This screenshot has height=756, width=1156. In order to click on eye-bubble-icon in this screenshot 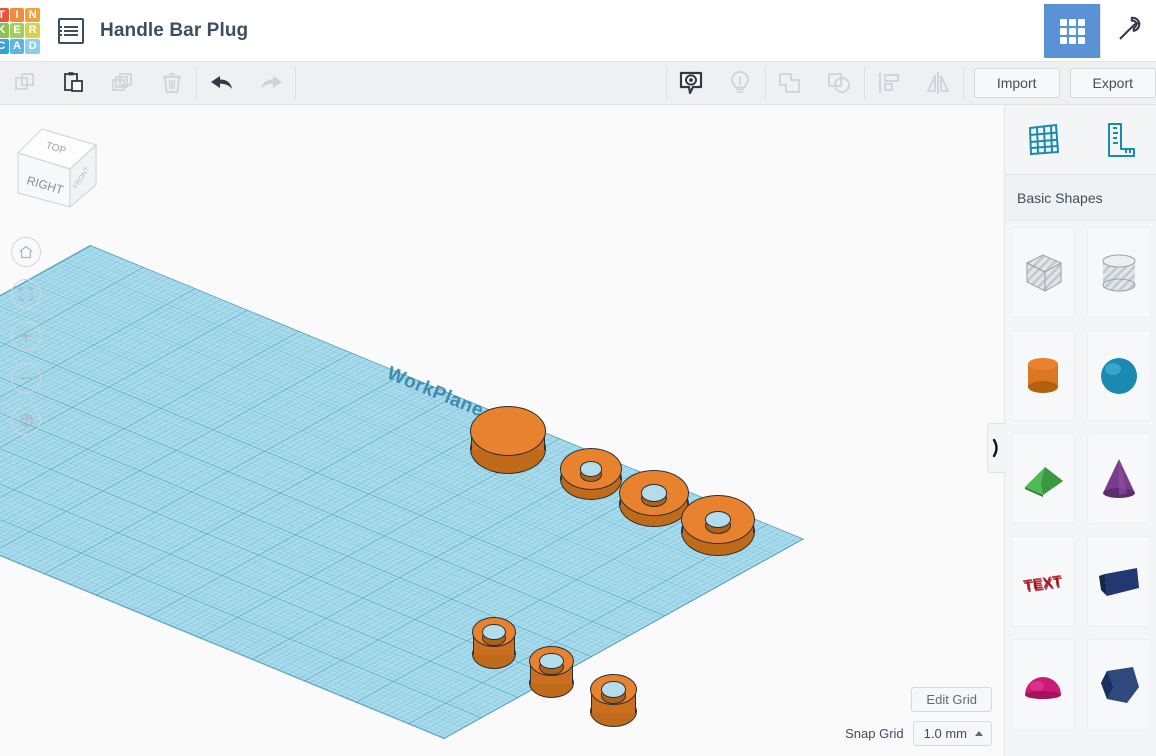, I will do `click(691, 83)`.